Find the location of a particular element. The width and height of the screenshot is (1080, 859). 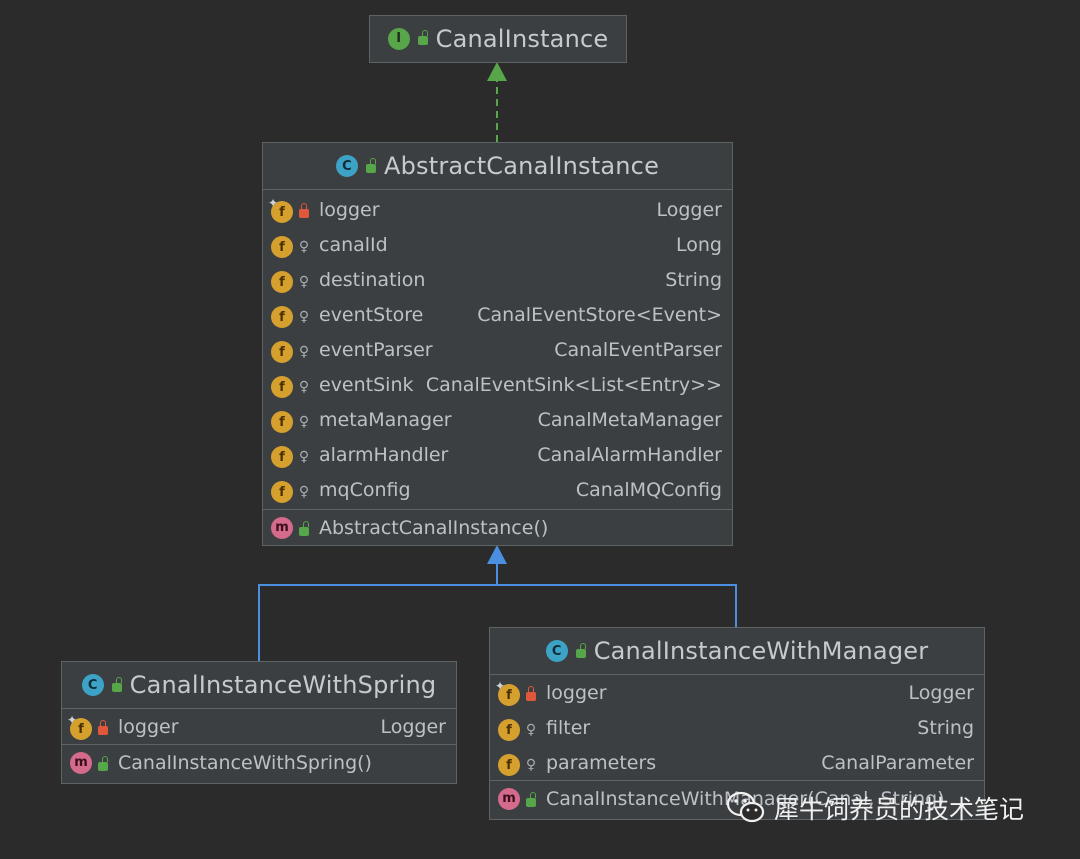

field-row: f ♀ mqConfig CanalMQConfig is located at coordinates (497, 489).